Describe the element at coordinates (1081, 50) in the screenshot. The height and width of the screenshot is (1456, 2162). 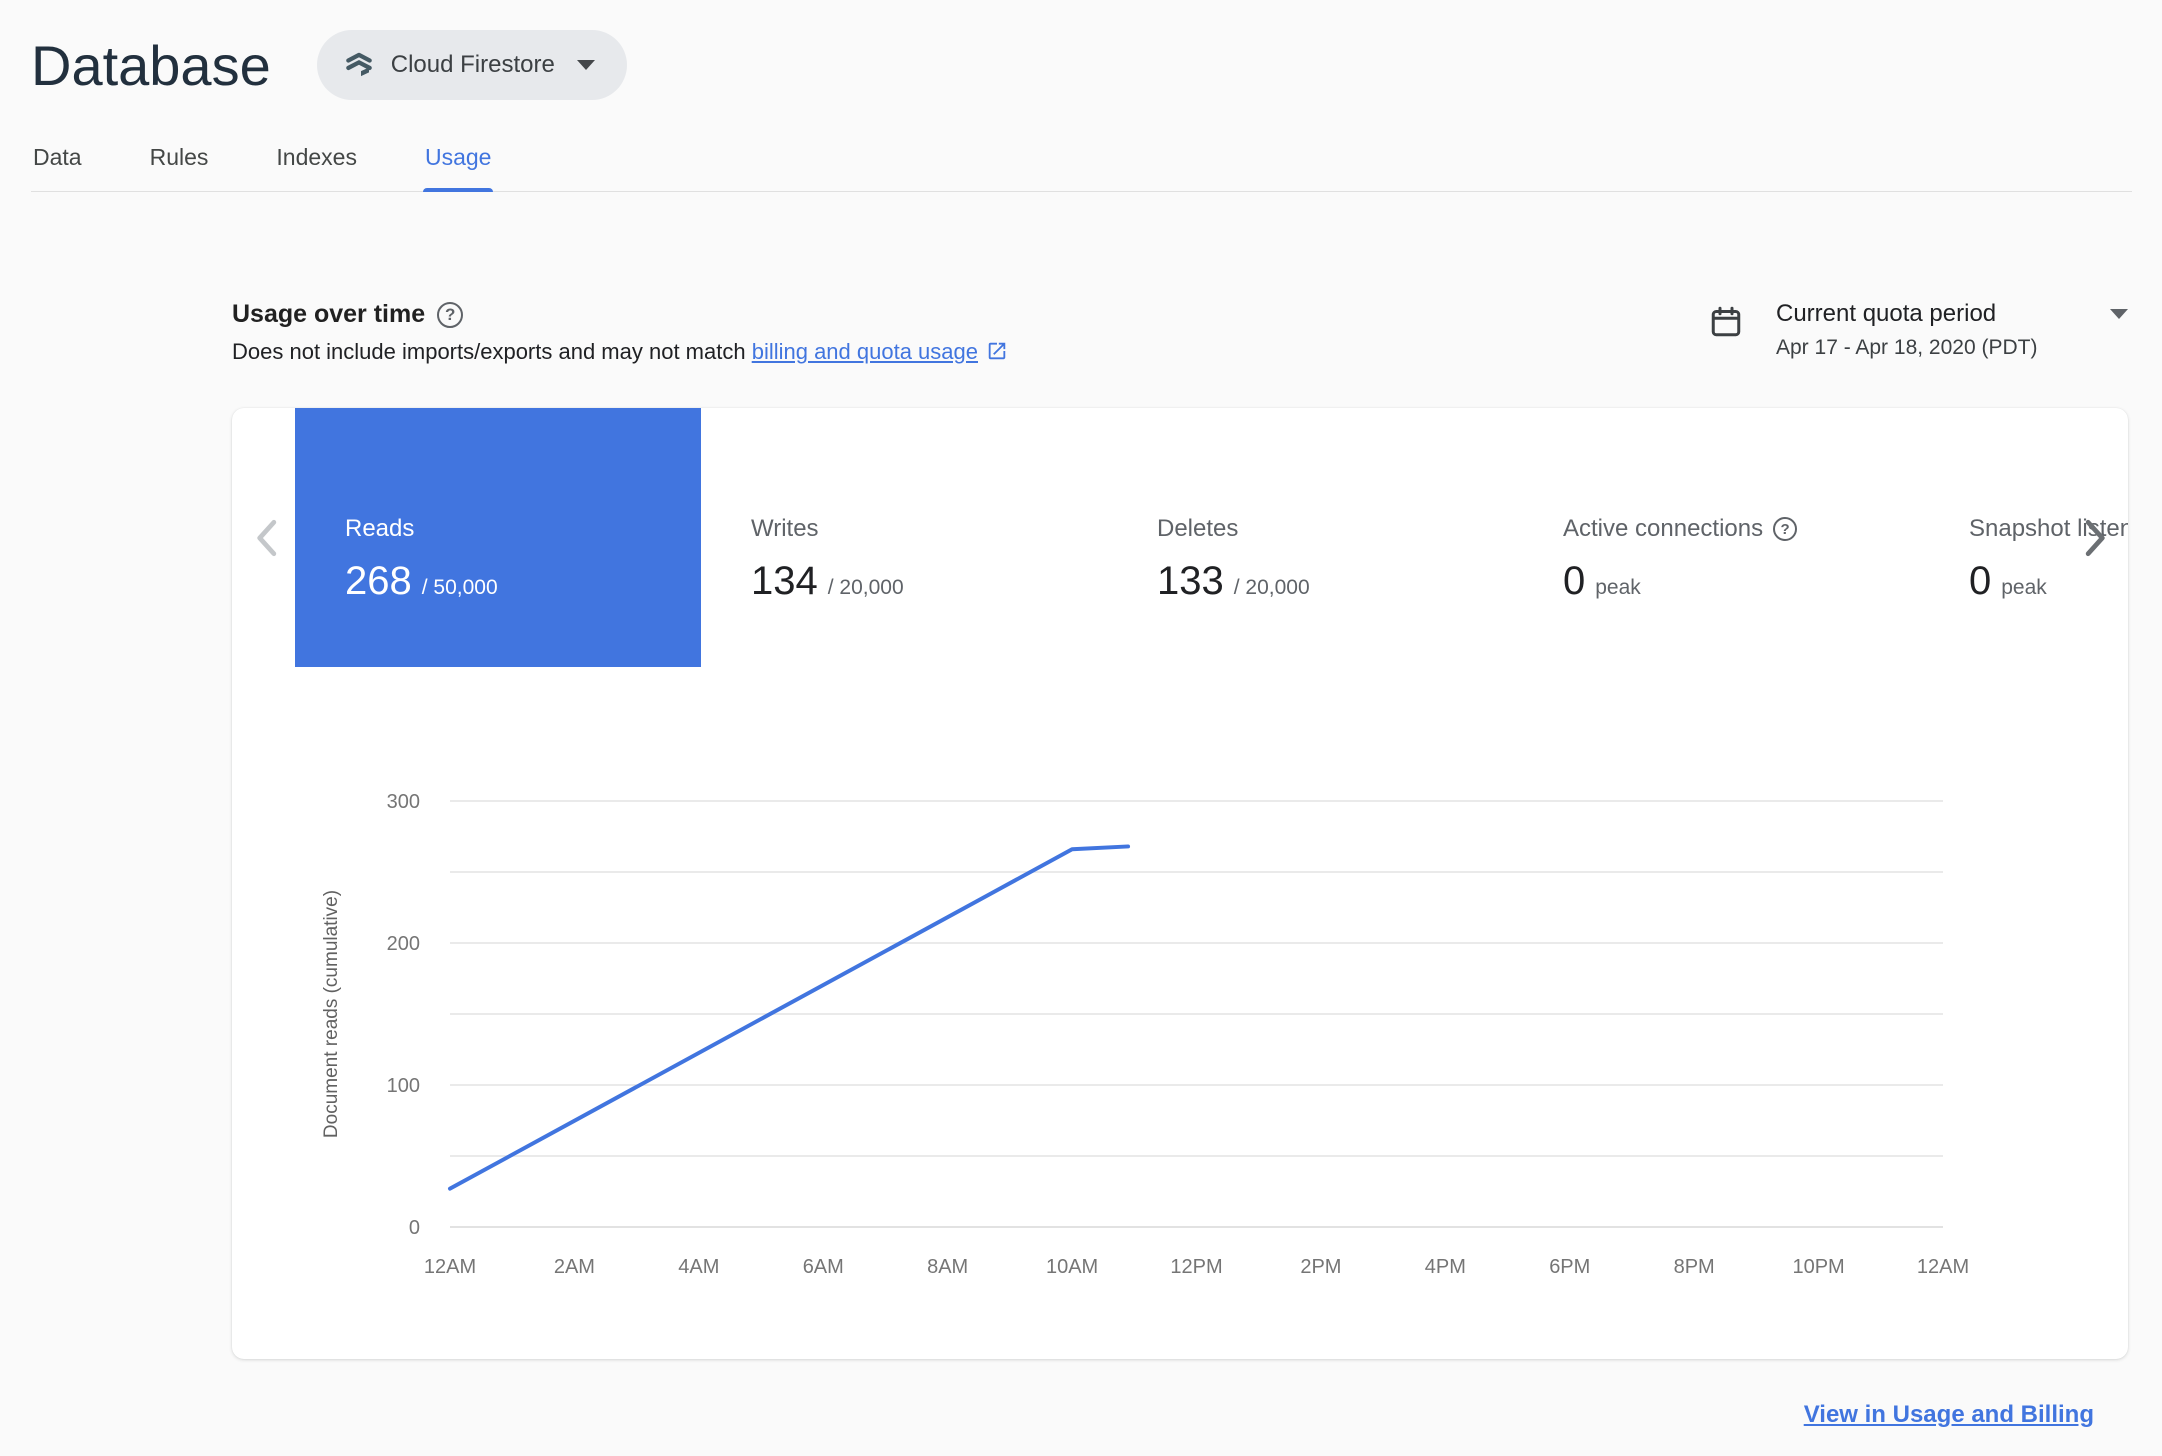
I see `page-header: Database Cloud Firestore` at that location.